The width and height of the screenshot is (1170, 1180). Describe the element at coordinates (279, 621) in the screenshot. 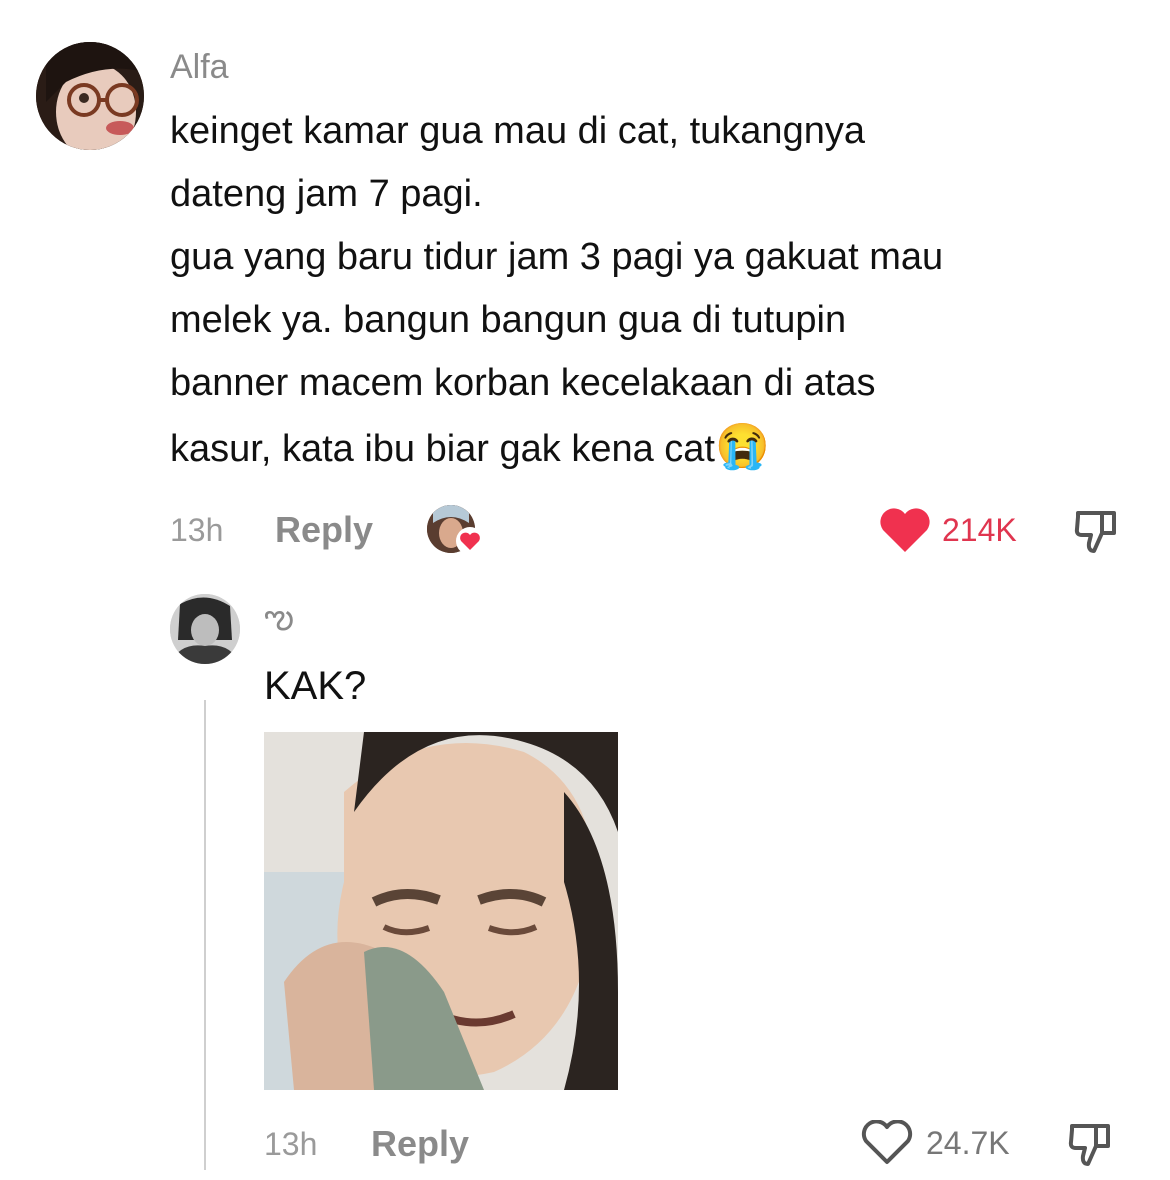

I see `reply-username: ఌ` at that location.